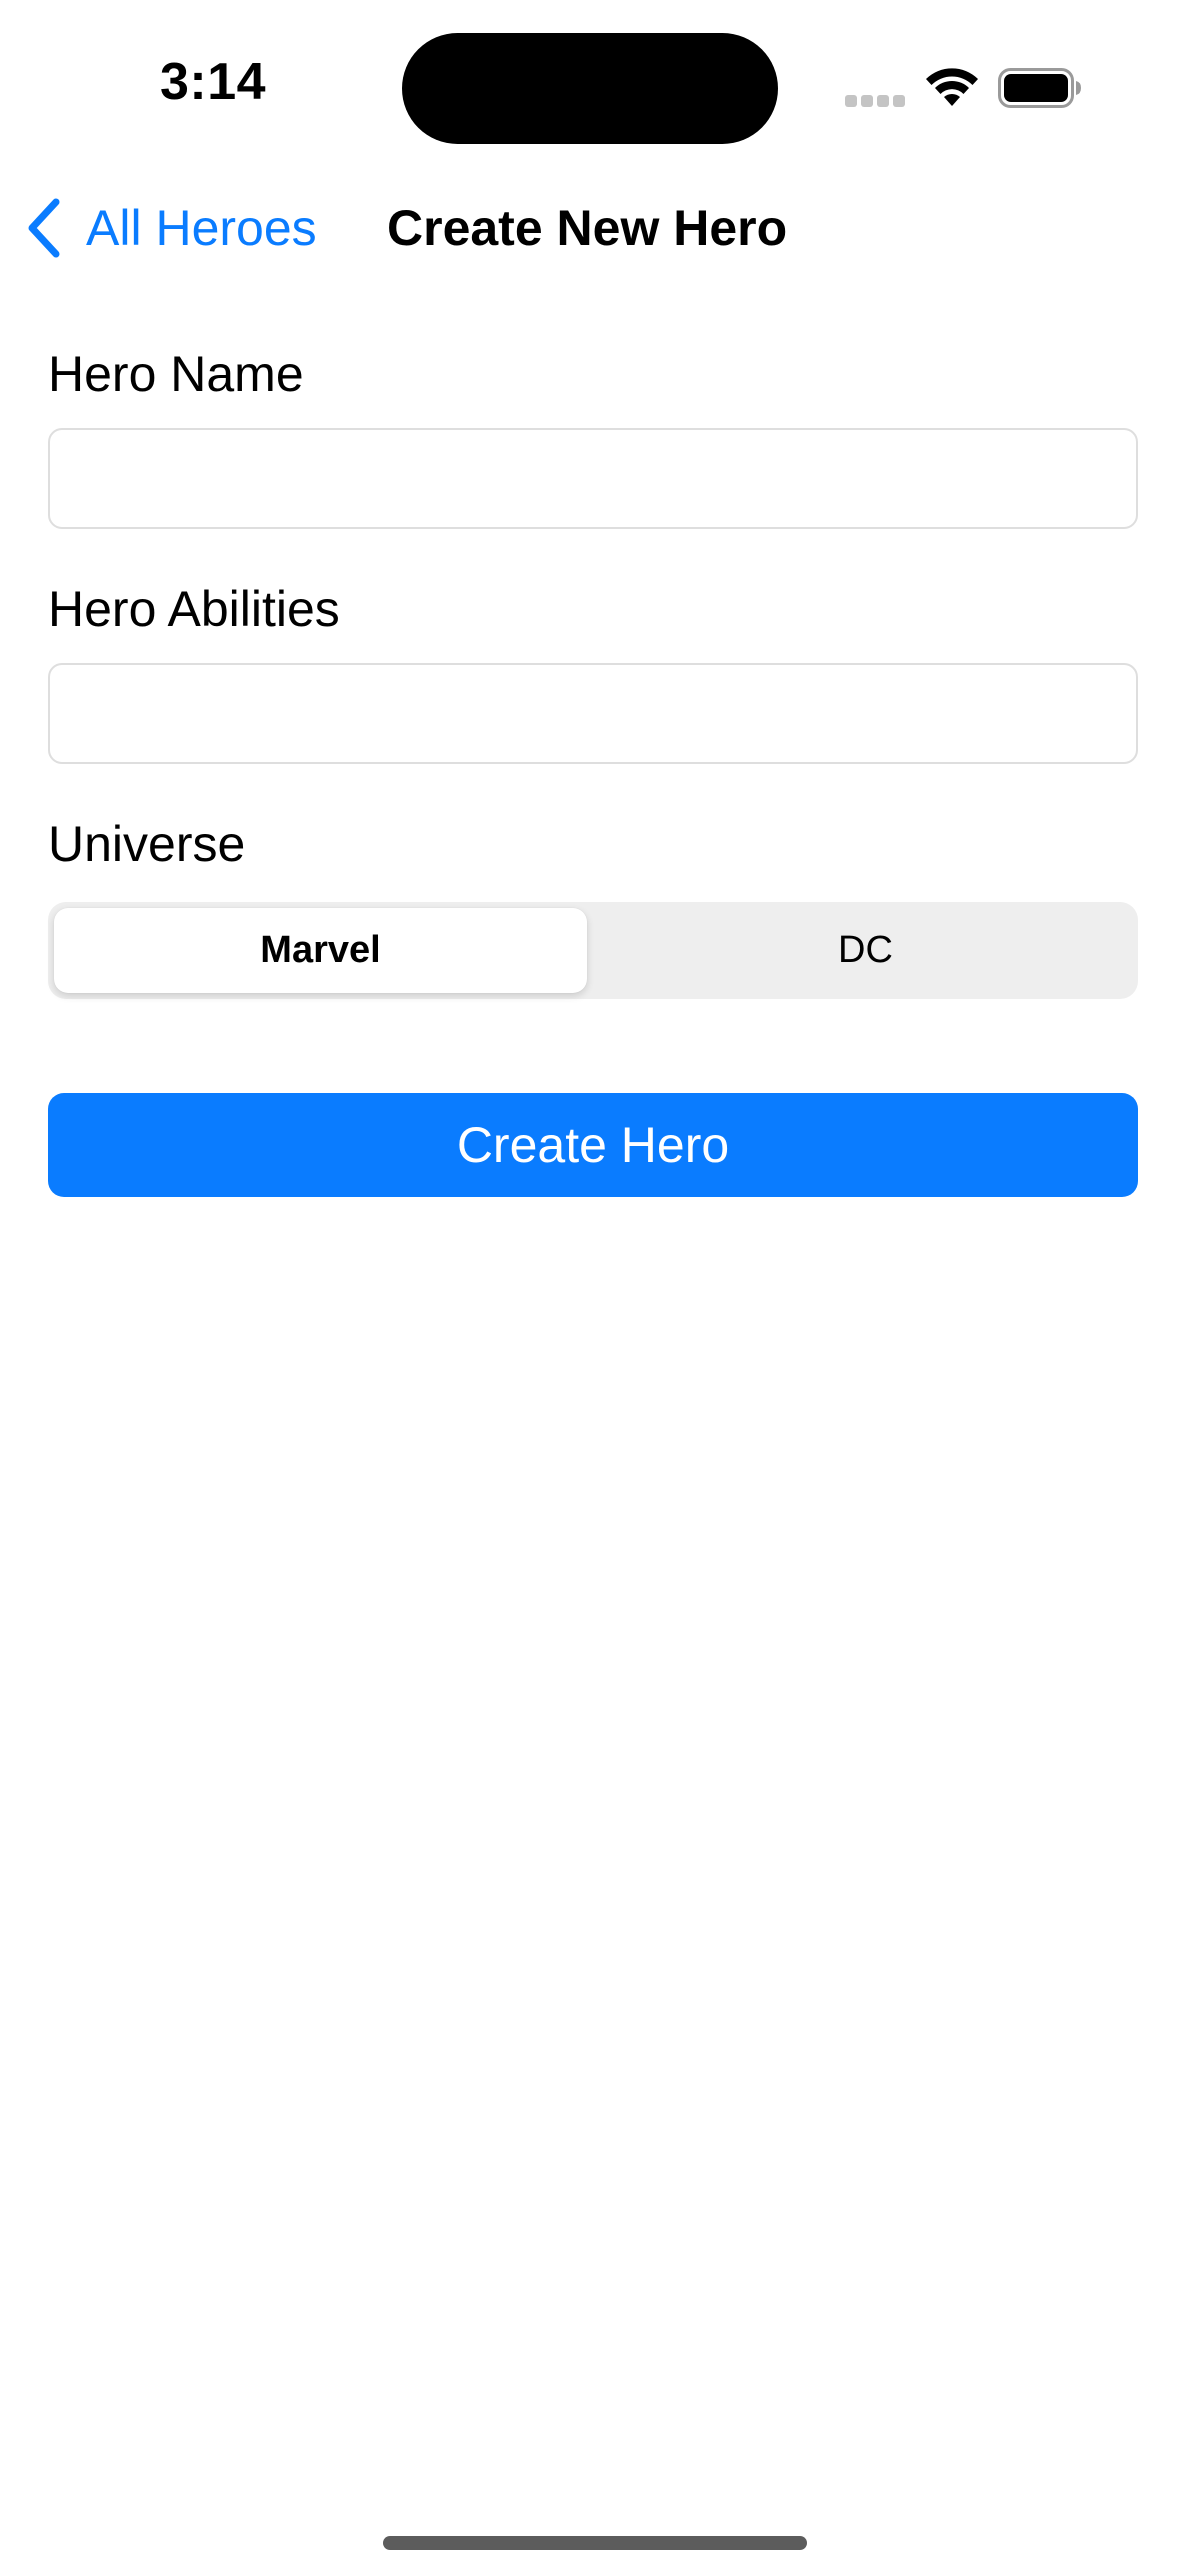  I want to click on back-button-label: All Heroes, so click(201, 228).